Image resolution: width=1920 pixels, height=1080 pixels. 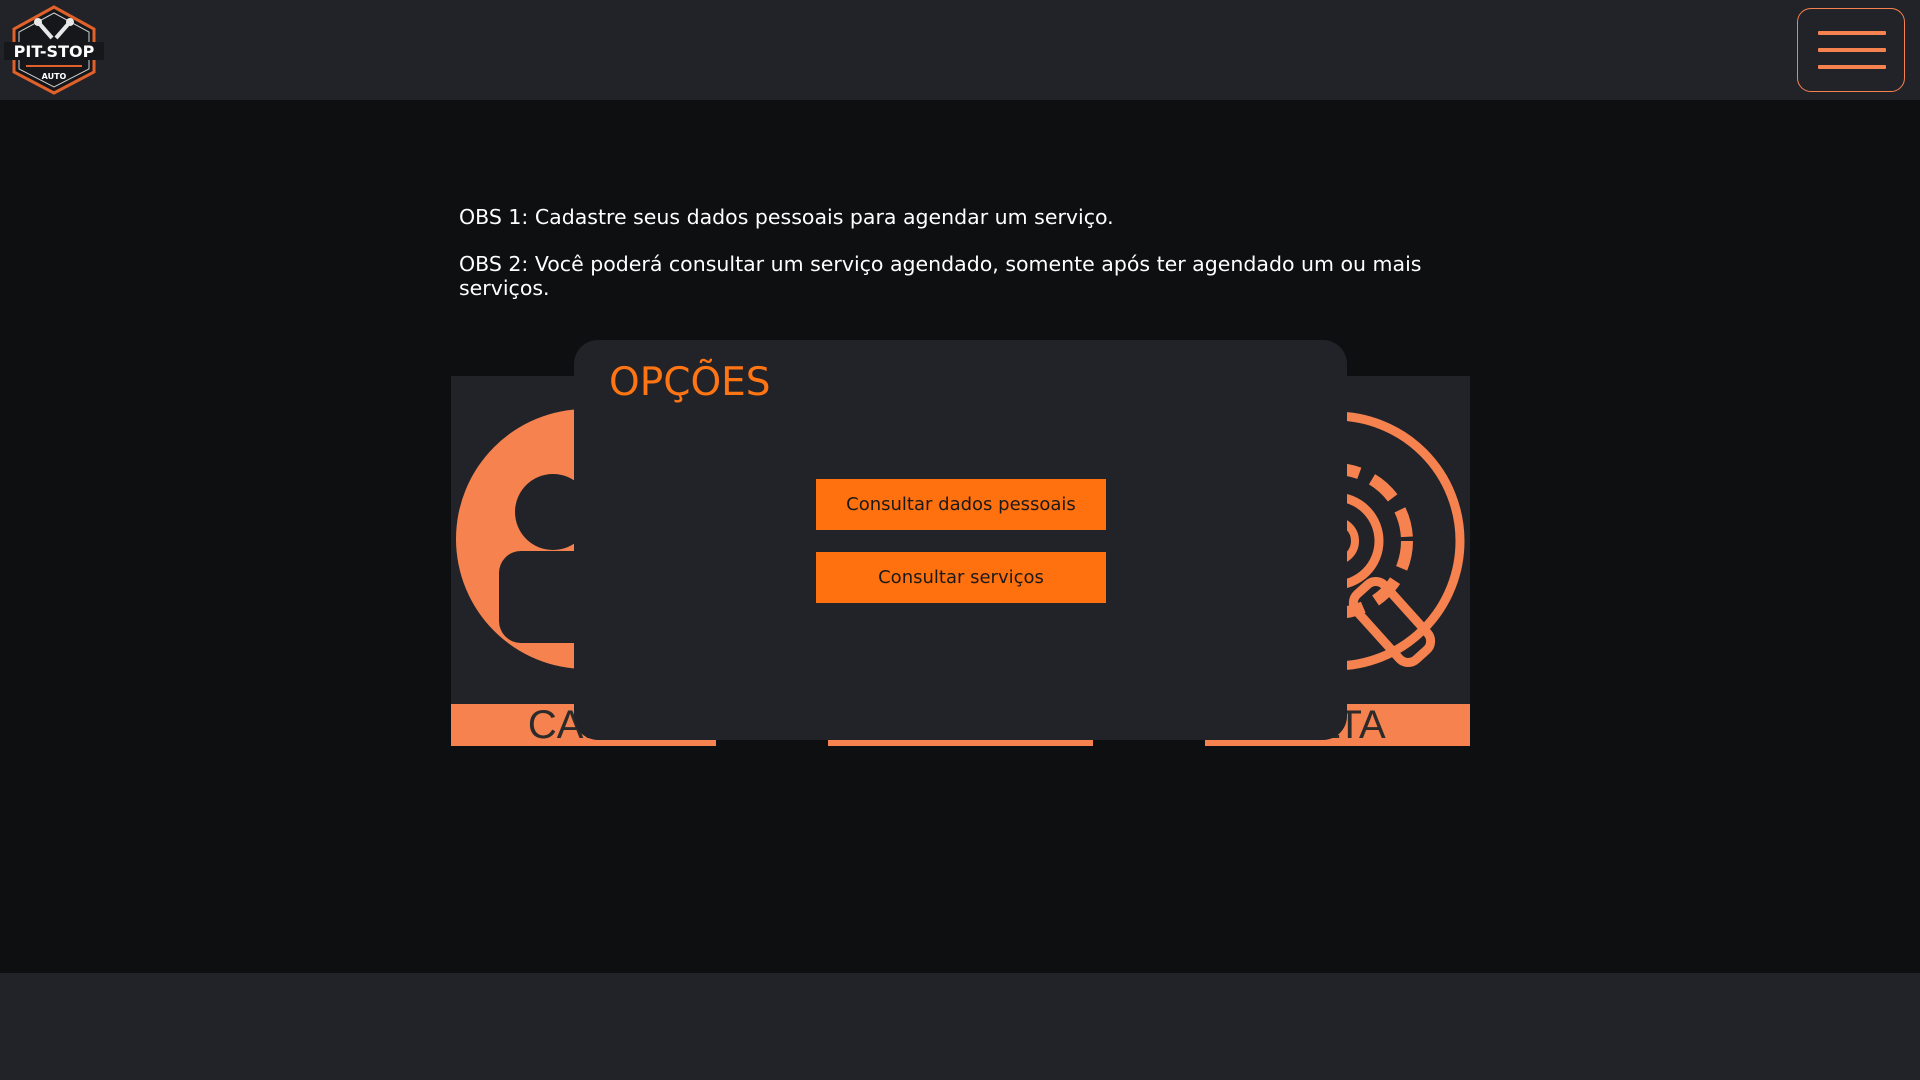 I want to click on consult-personal-data-button: Consultar dados pessoais, so click(x=961, y=504).